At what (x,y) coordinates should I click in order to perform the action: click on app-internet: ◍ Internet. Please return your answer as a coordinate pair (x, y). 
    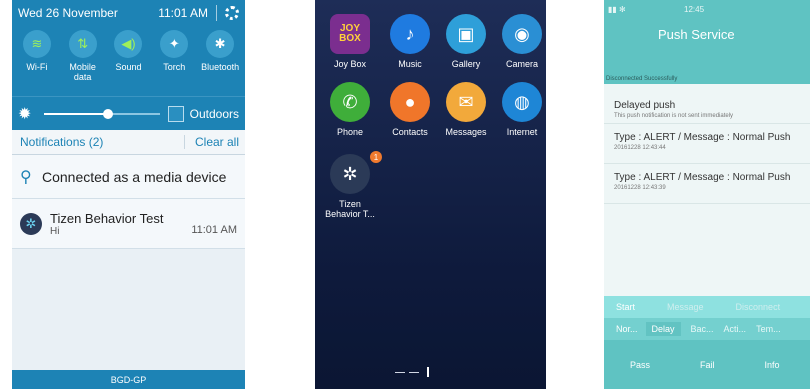
    Looking at the image, I should click on (519, 109).